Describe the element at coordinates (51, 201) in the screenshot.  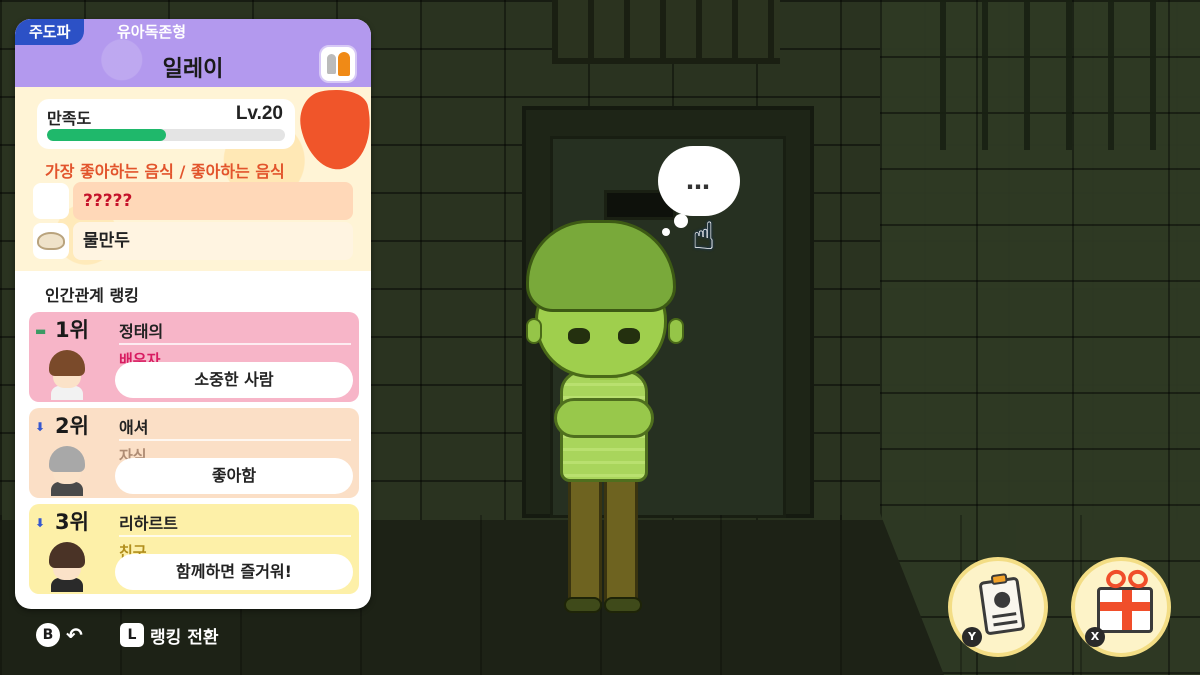
I see `unknown-food-icon` at that location.